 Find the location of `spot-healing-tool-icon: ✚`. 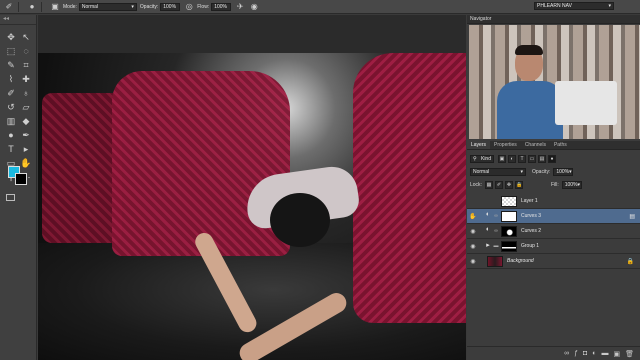

spot-healing-tool-icon: ✚ is located at coordinates (26, 79).